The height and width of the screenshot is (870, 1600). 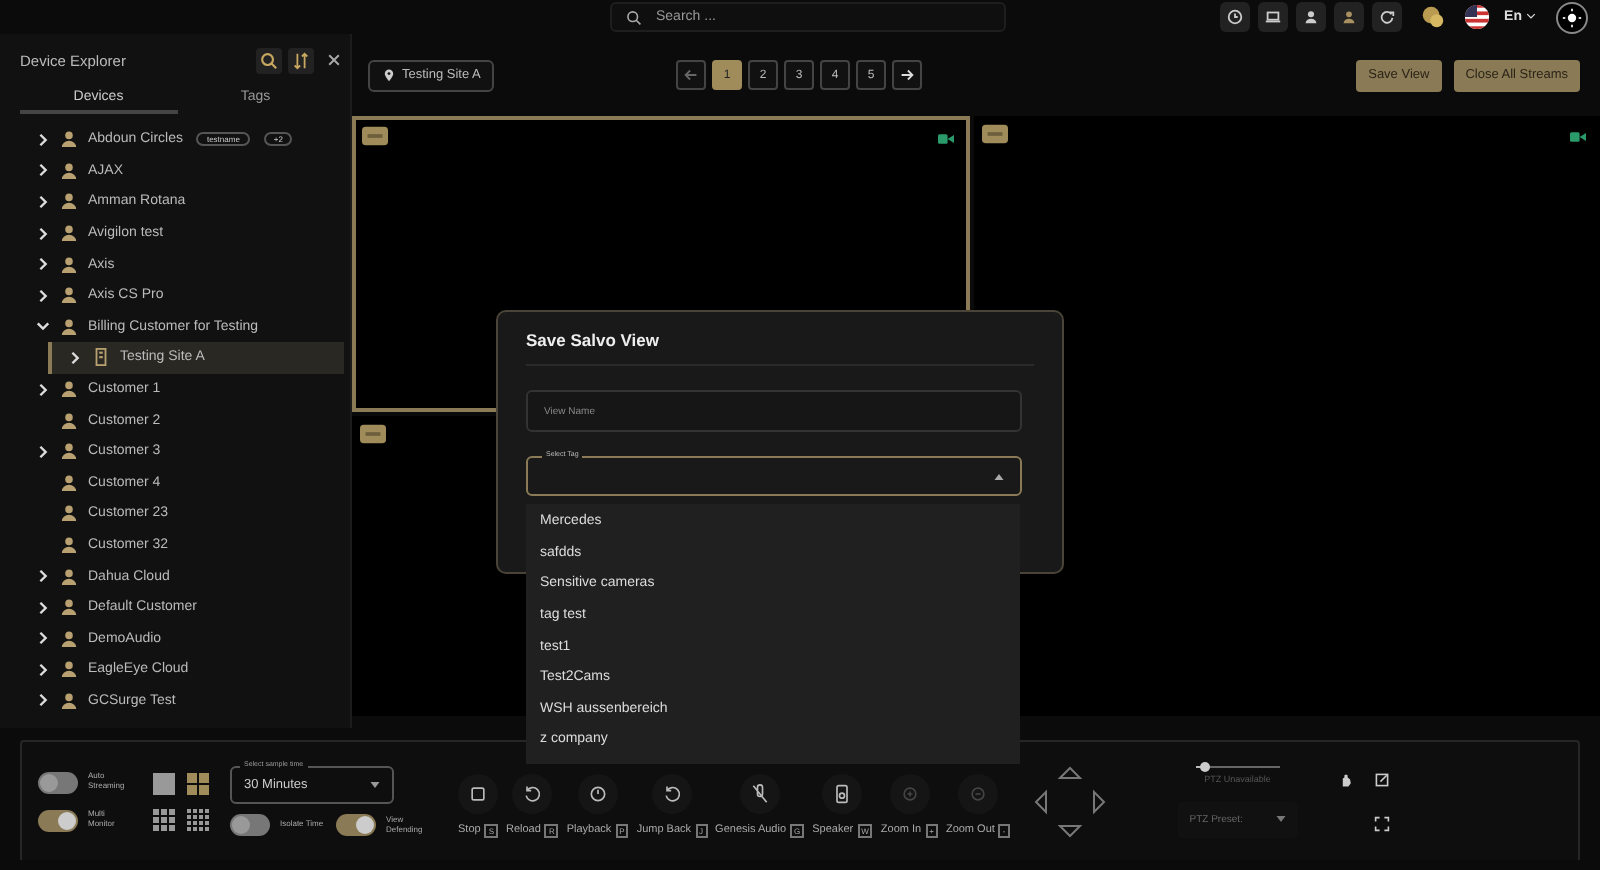 I want to click on jumpback-icon, so click(x=671, y=793).